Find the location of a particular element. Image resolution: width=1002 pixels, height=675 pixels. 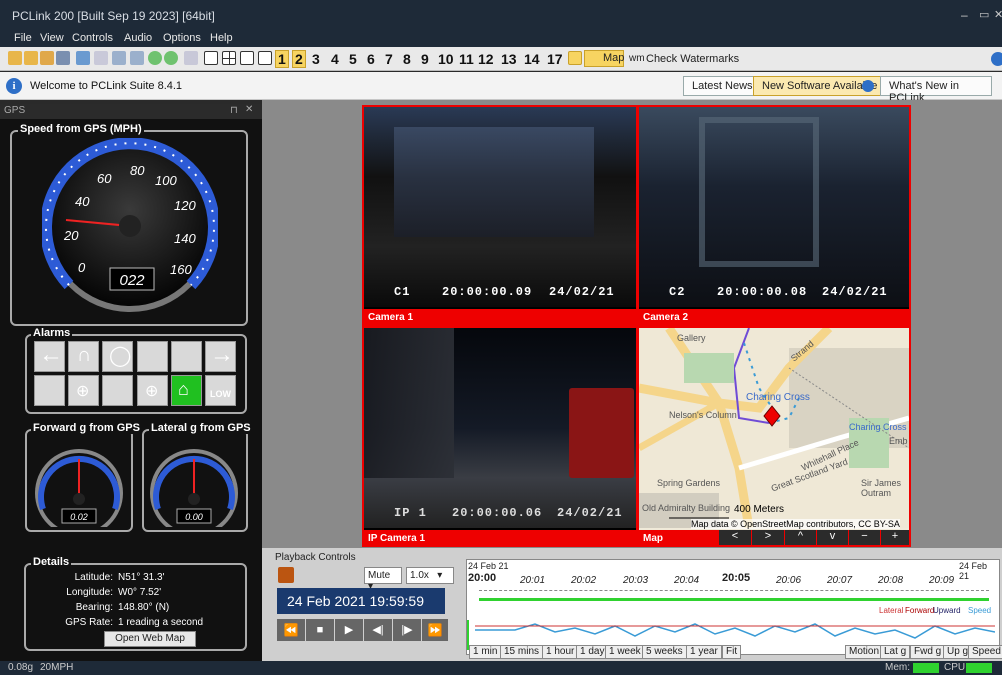

copy-icon is located at coordinates (101, 58).